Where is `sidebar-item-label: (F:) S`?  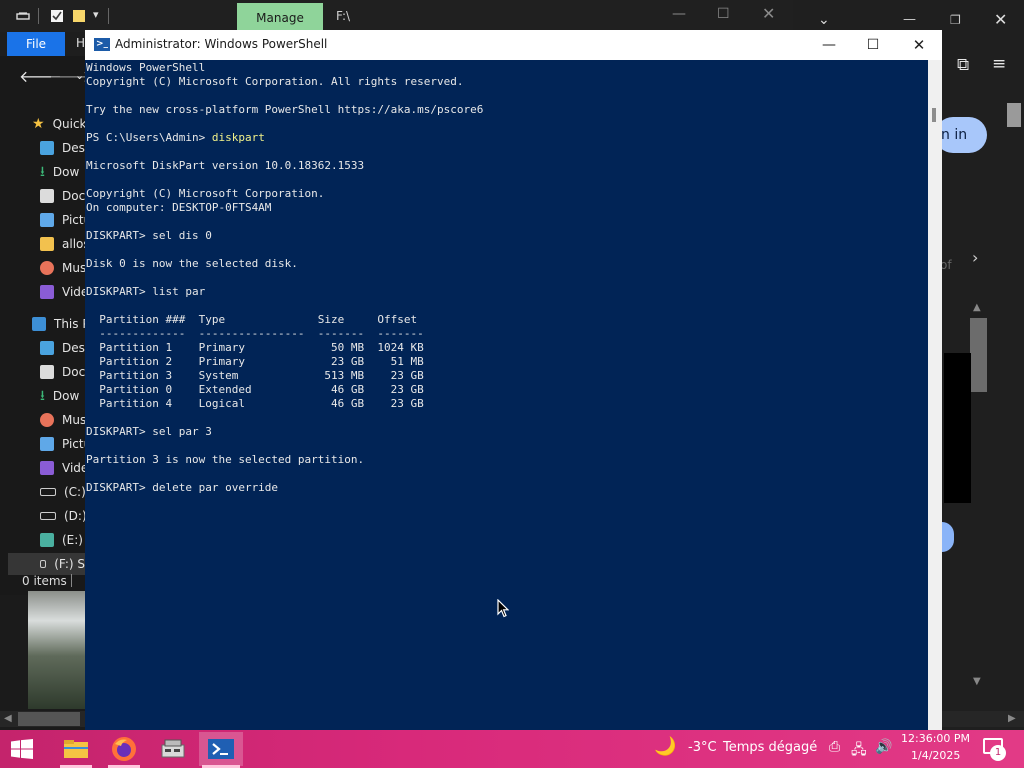
sidebar-item-label: (F:) S is located at coordinates (69, 564).